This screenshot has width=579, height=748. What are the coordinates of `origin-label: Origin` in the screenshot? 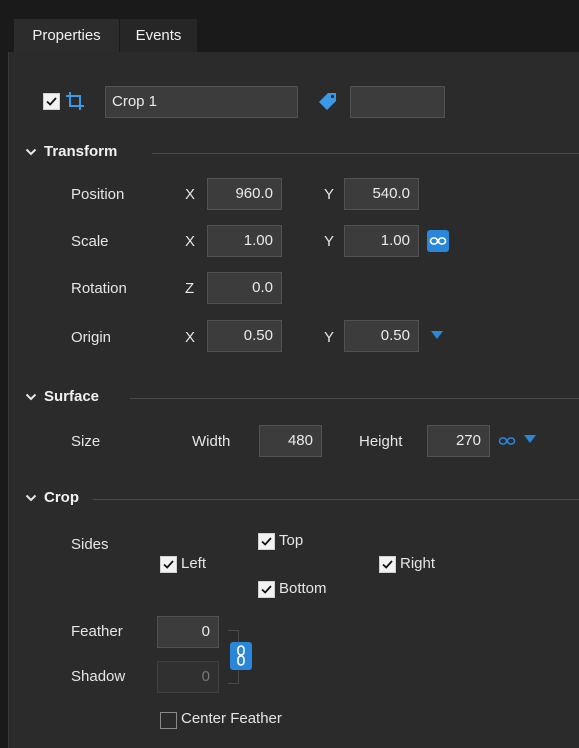 It's located at (91, 337).